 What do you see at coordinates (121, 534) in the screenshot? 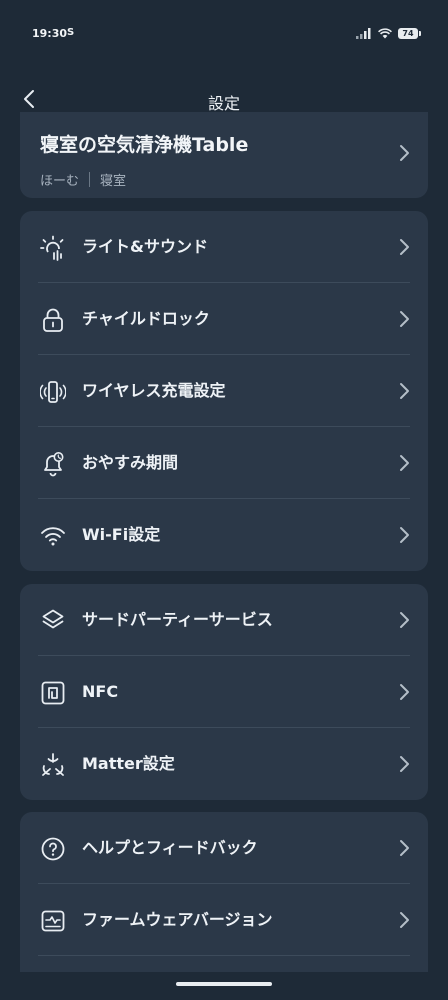
I see `wifi-settings-label: Wi-Fi設定` at bounding box center [121, 534].